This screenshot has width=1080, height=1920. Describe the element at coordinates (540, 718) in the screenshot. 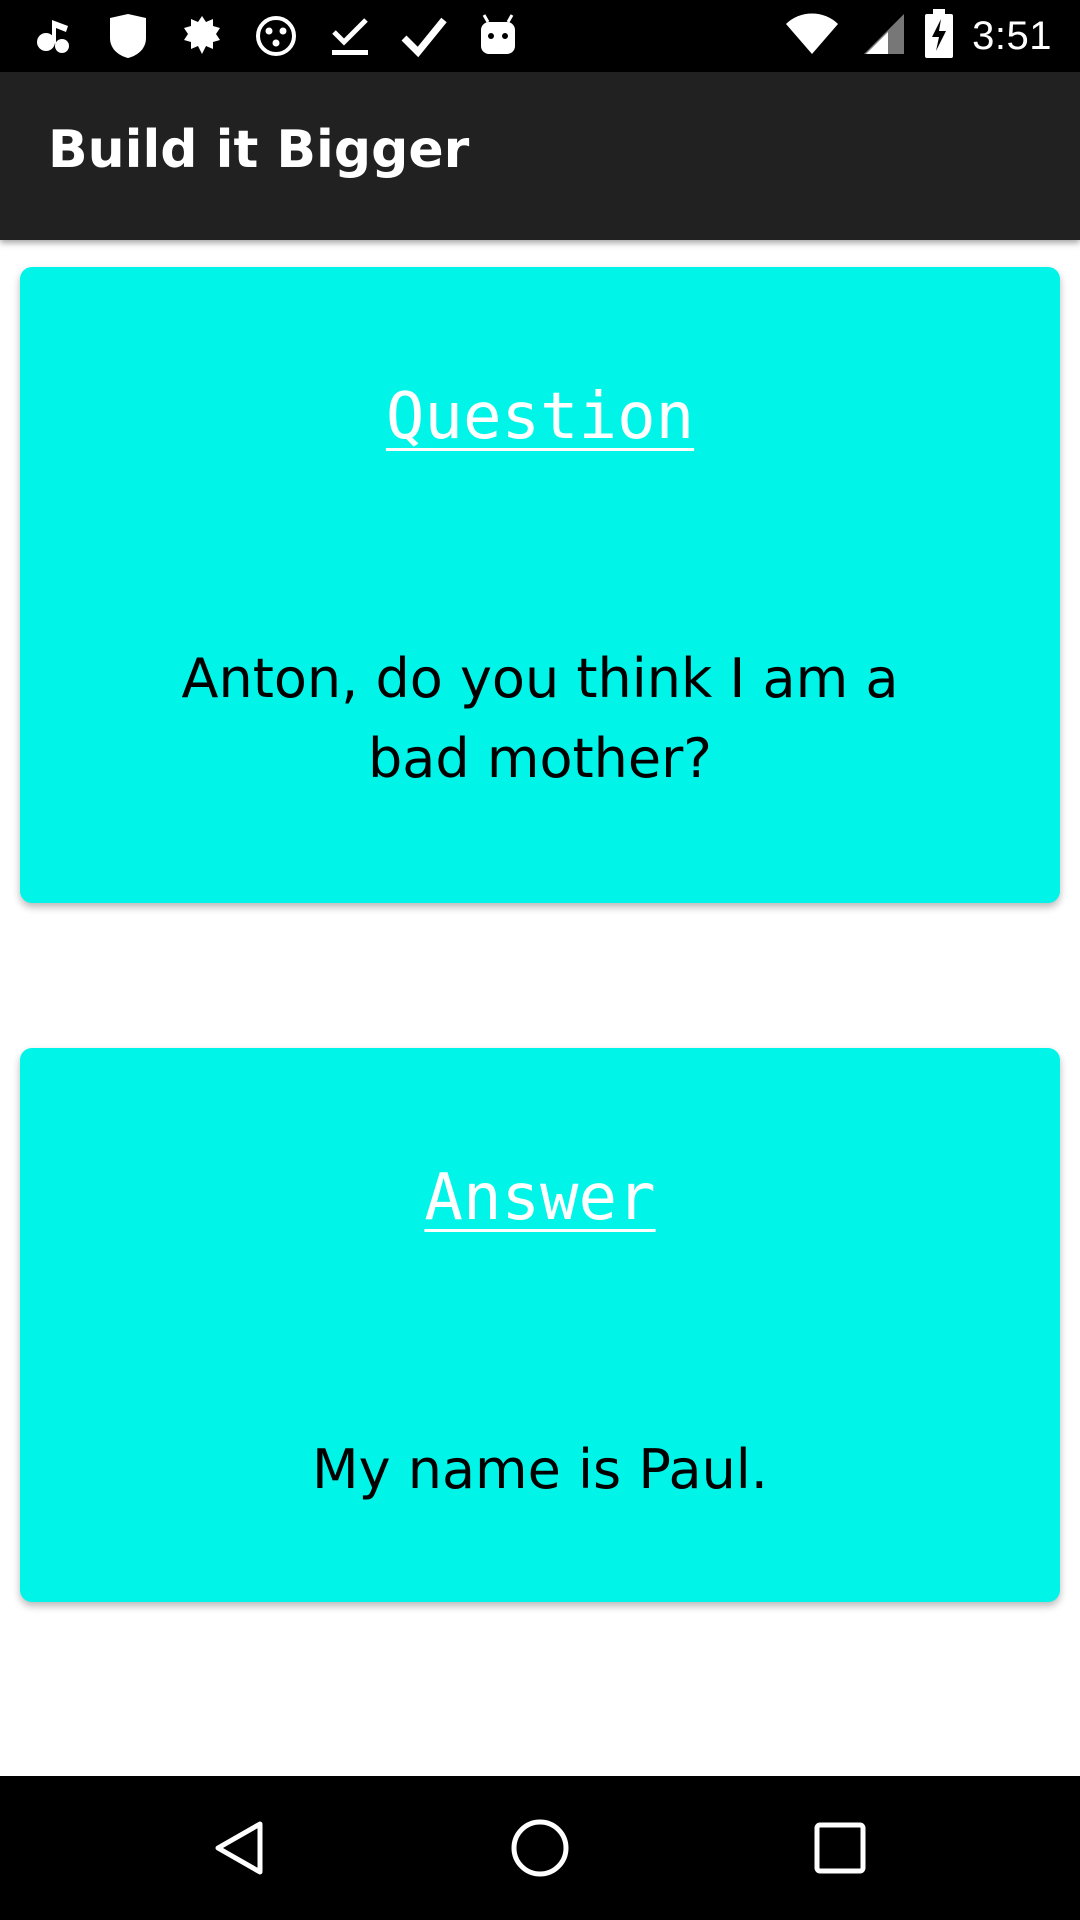

I see `question-text: Anton, do you think I am a bad mother?` at that location.